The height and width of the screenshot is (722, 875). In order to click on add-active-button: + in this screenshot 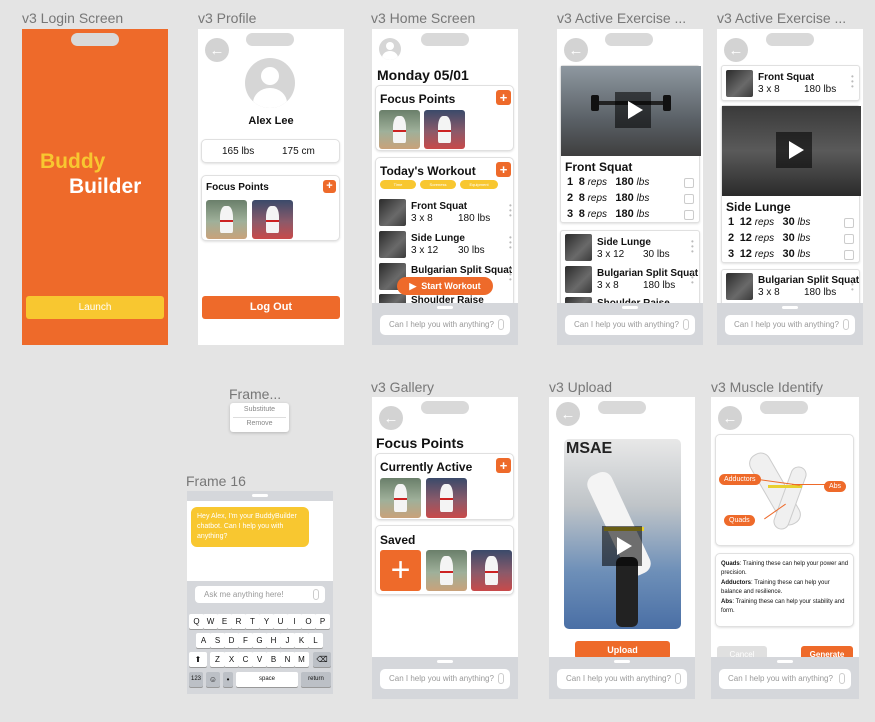, I will do `click(503, 465)`.